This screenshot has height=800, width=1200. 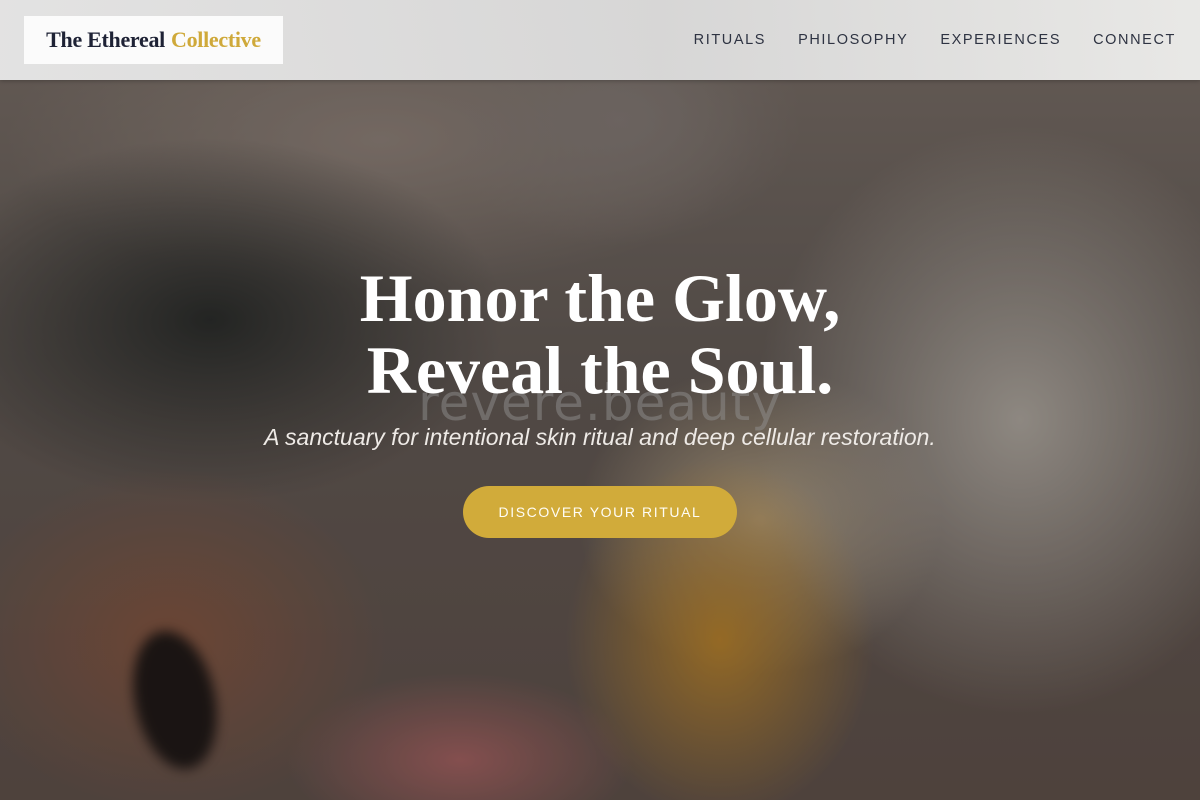 What do you see at coordinates (600, 370) in the screenshot?
I see `hero-headline-line2: Reveal the Soul.` at bounding box center [600, 370].